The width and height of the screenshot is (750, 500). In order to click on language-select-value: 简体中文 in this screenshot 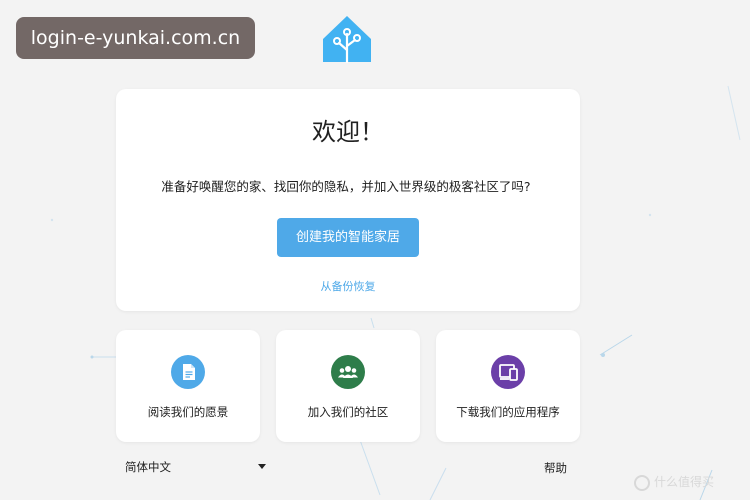, I will do `click(148, 467)`.